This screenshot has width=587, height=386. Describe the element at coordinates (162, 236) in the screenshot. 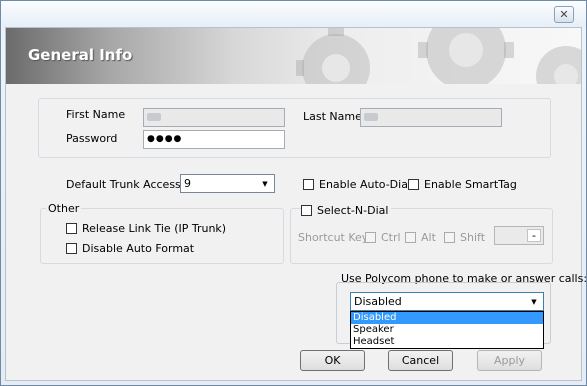

I see `other-group` at that location.